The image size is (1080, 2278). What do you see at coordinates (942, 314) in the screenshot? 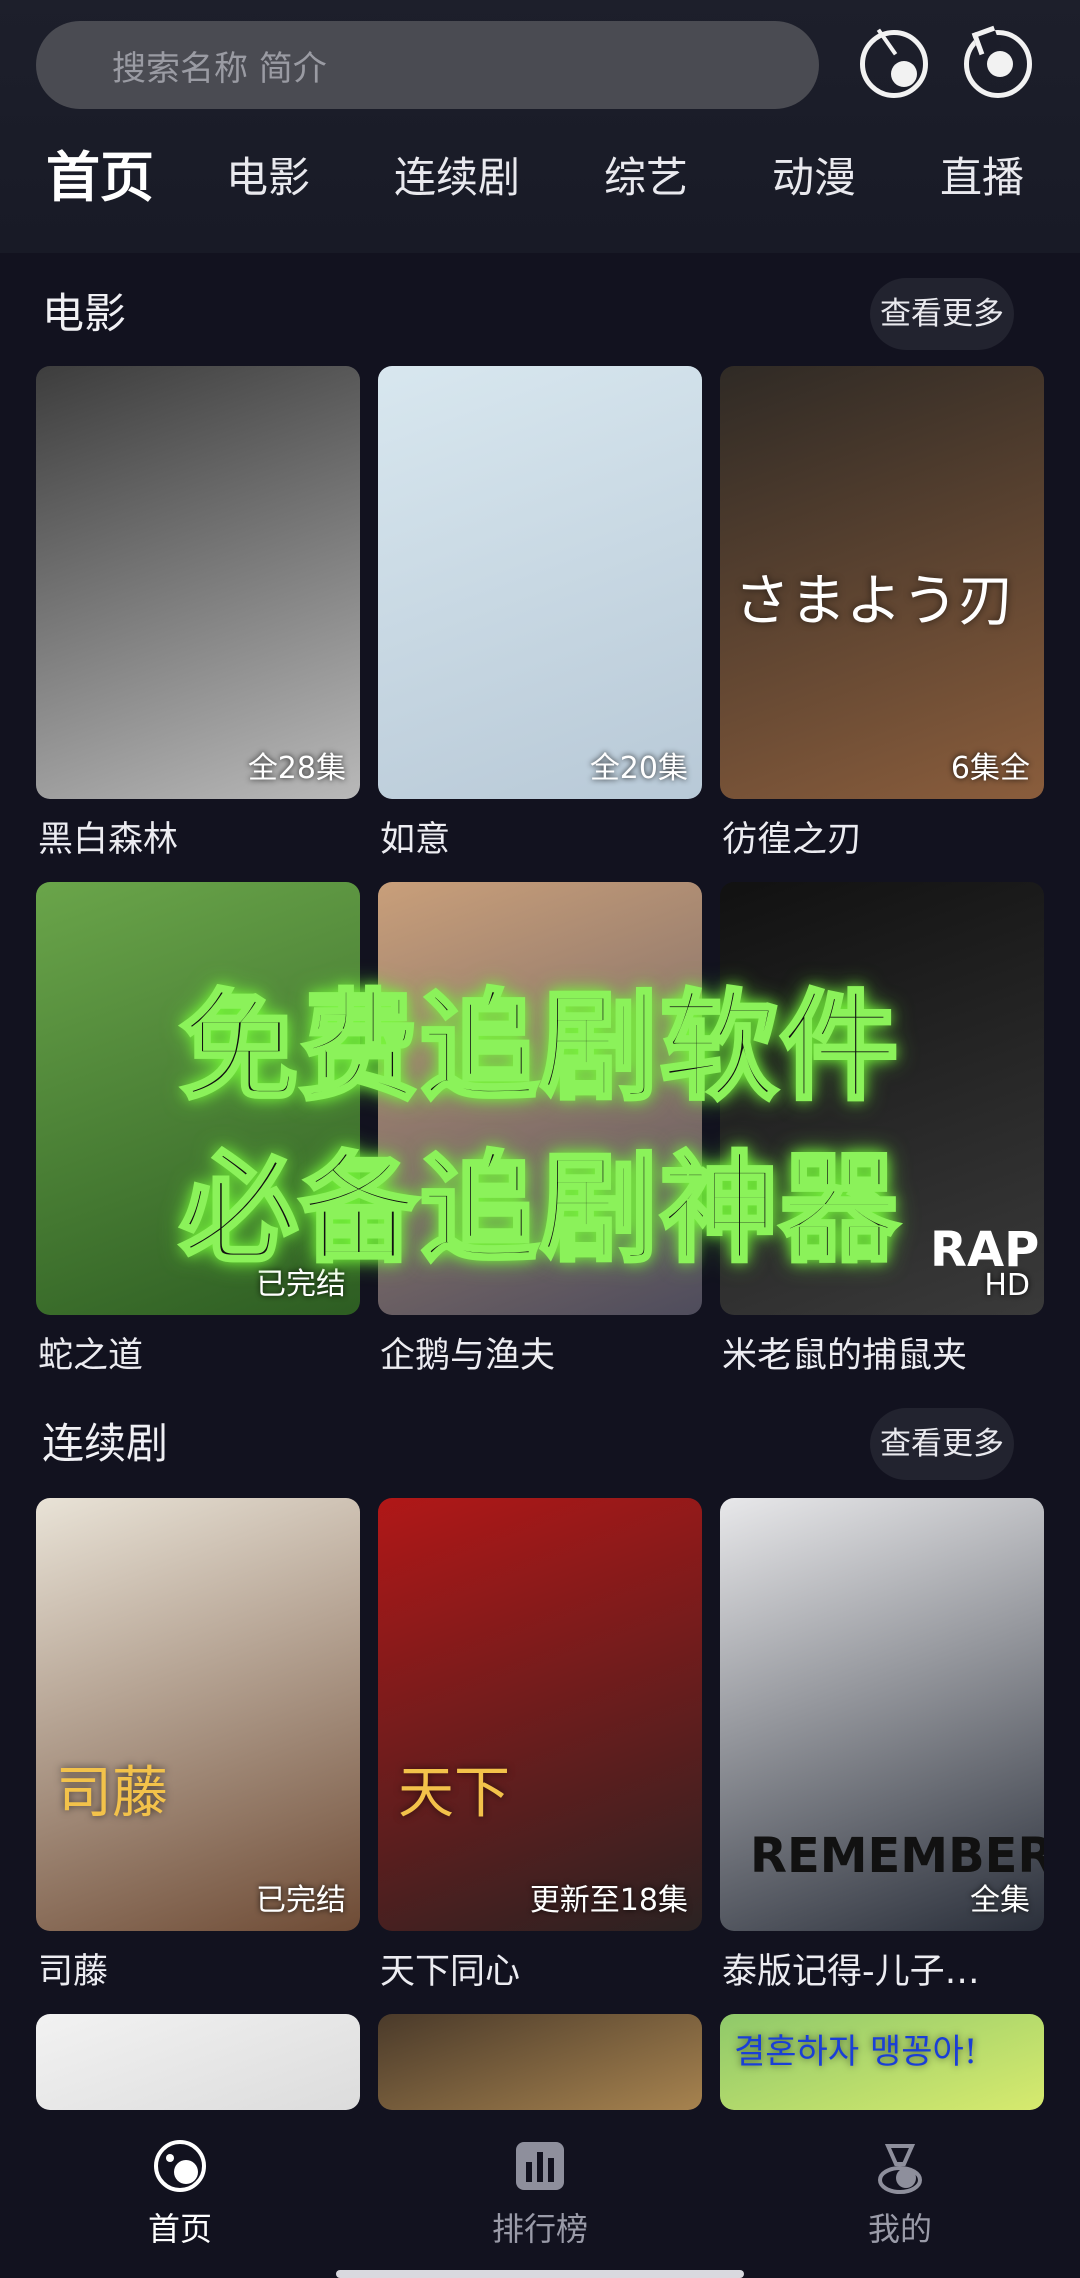
I see `movies-more-button: 查看更多` at bounding box center [942, 314].